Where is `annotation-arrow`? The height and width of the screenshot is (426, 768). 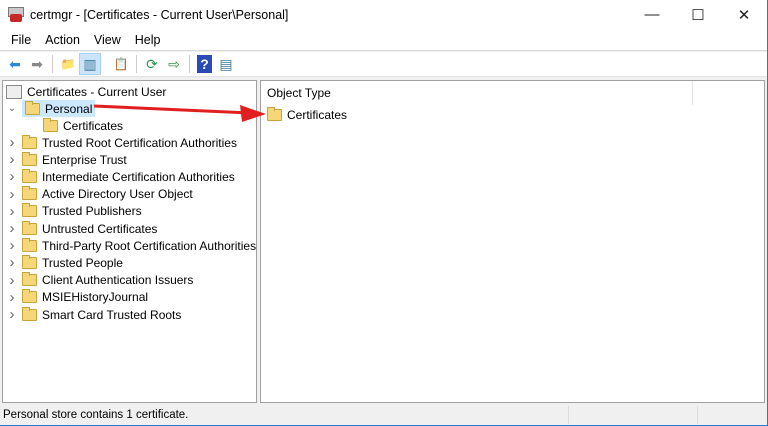
annotation-arrow is located at coordinates (179, 113).